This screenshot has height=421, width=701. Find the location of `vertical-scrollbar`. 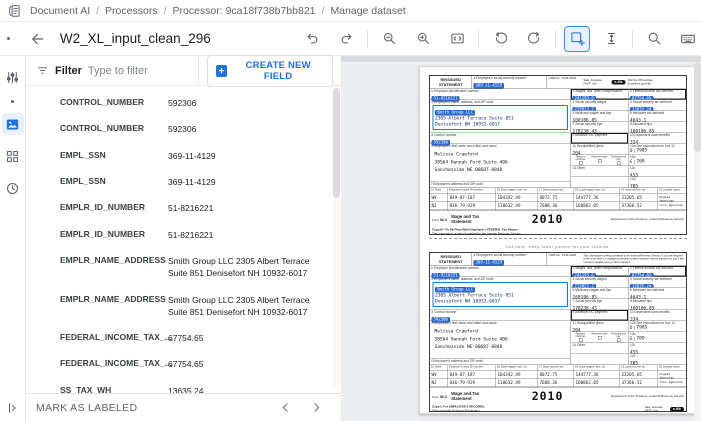

vertical-scrollbar is located at coordinates (697, 241).